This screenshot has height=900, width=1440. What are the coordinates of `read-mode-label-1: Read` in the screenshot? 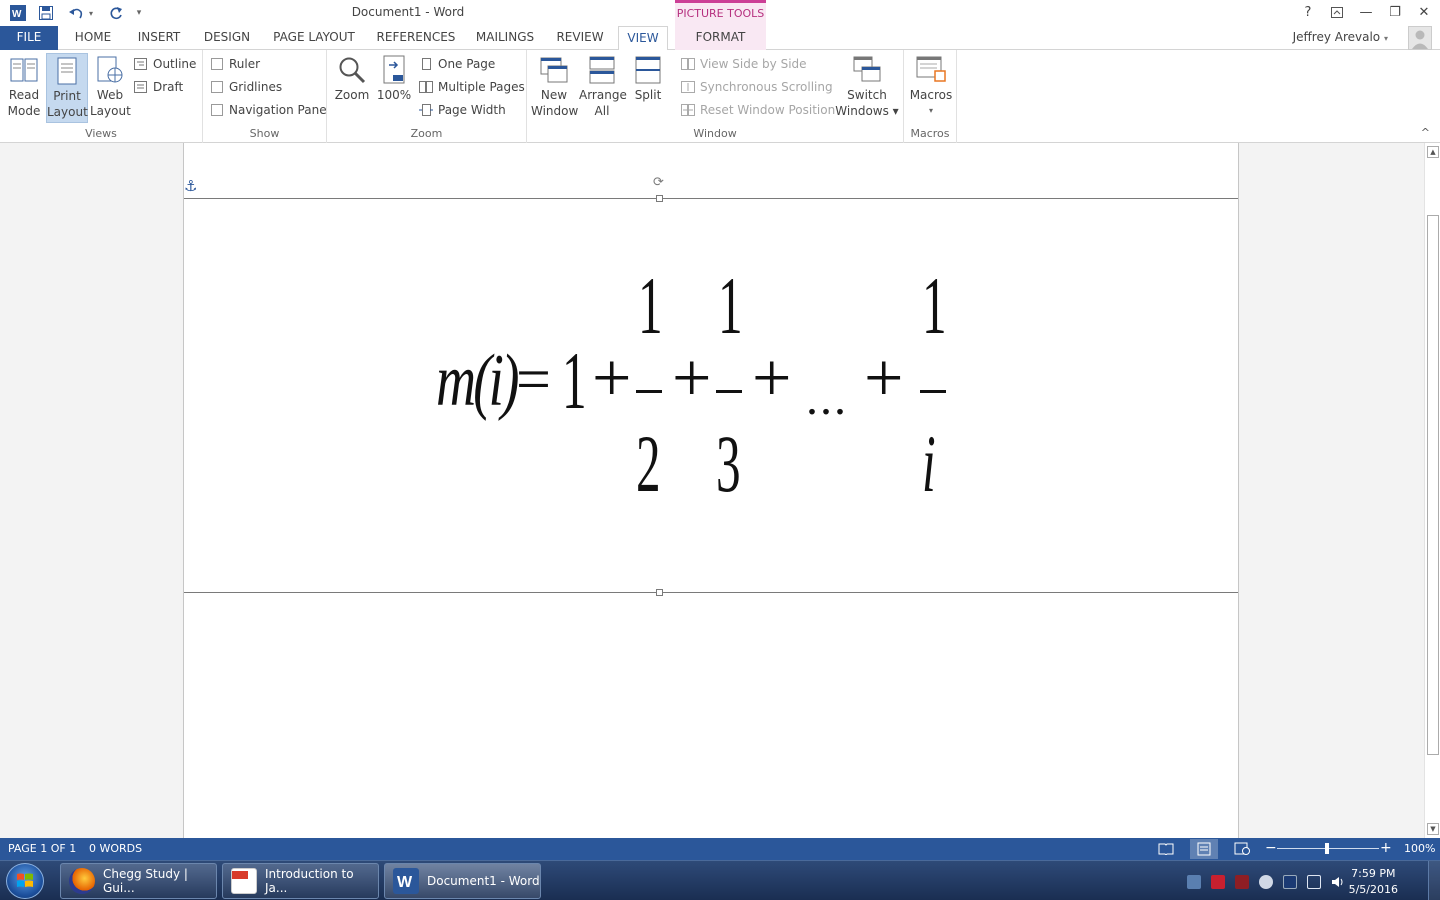 It's located at (24, 95).